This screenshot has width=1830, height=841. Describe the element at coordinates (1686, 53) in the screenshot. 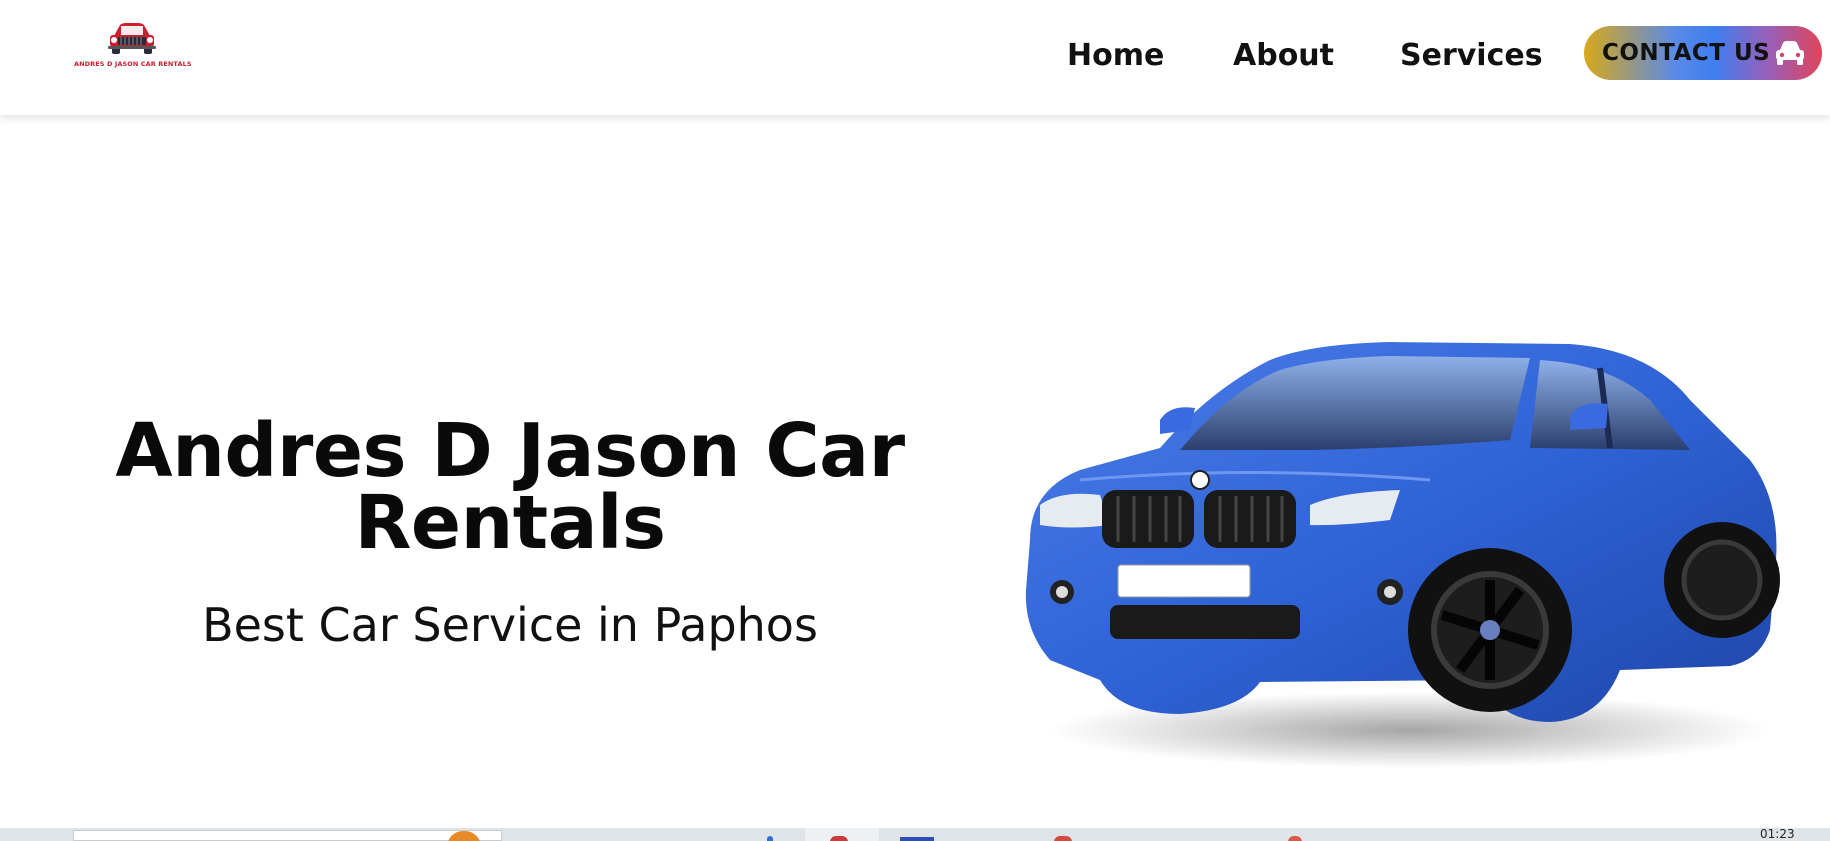

I see `contact-us-label: CONTACT US` at that location.